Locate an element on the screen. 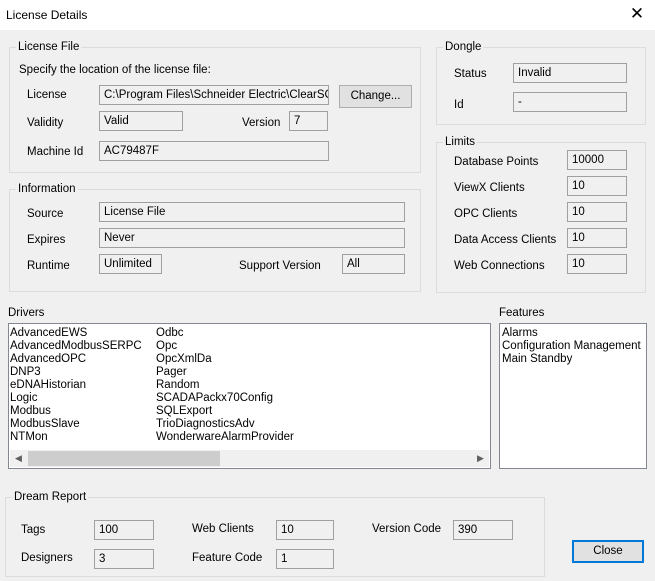  limit-label-viewx-clients: ViewX Clients is located at coordinates (489, 188).